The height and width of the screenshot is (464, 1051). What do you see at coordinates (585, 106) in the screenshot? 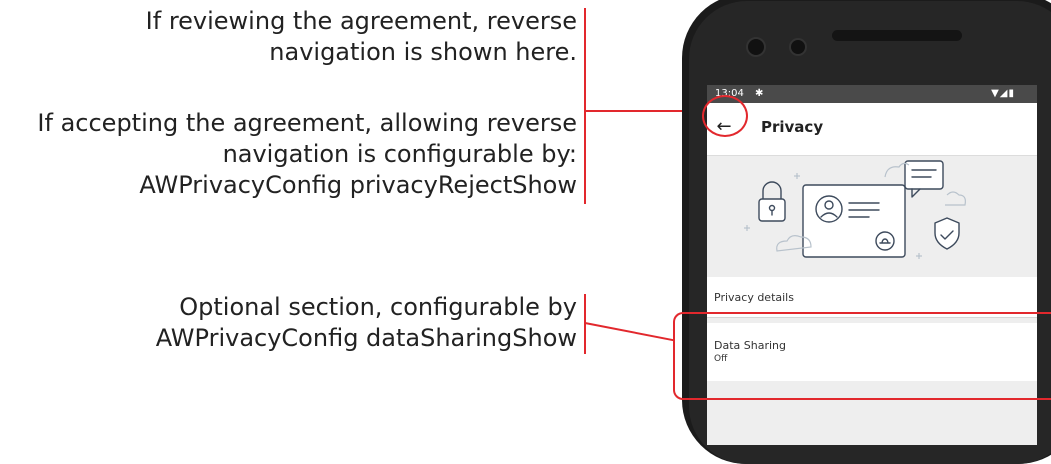
I see `callout-bracket-top` at bounding box center [585, 106].